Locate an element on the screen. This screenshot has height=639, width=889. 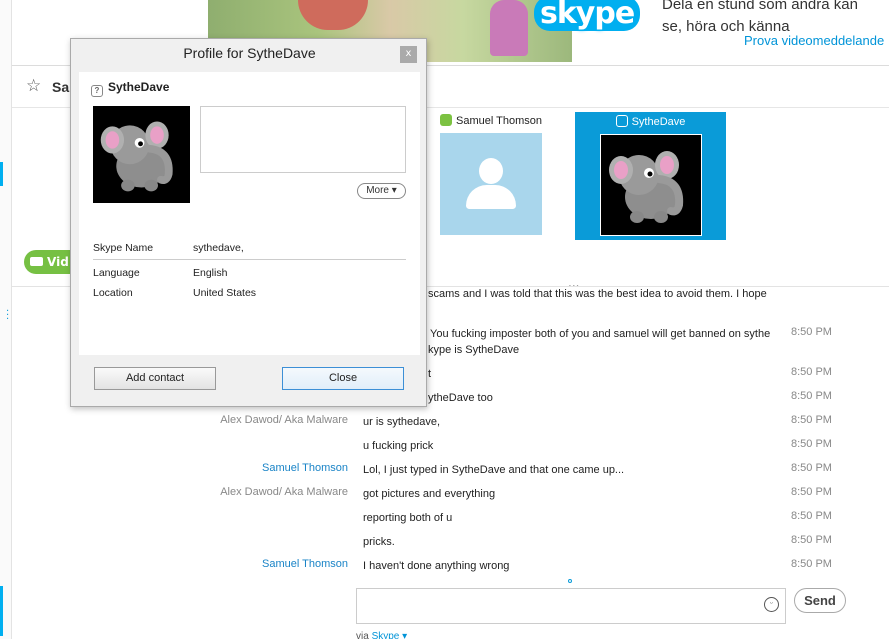
banner-promo-link: Prova videomeddelande is located at coordinates (814, 40).